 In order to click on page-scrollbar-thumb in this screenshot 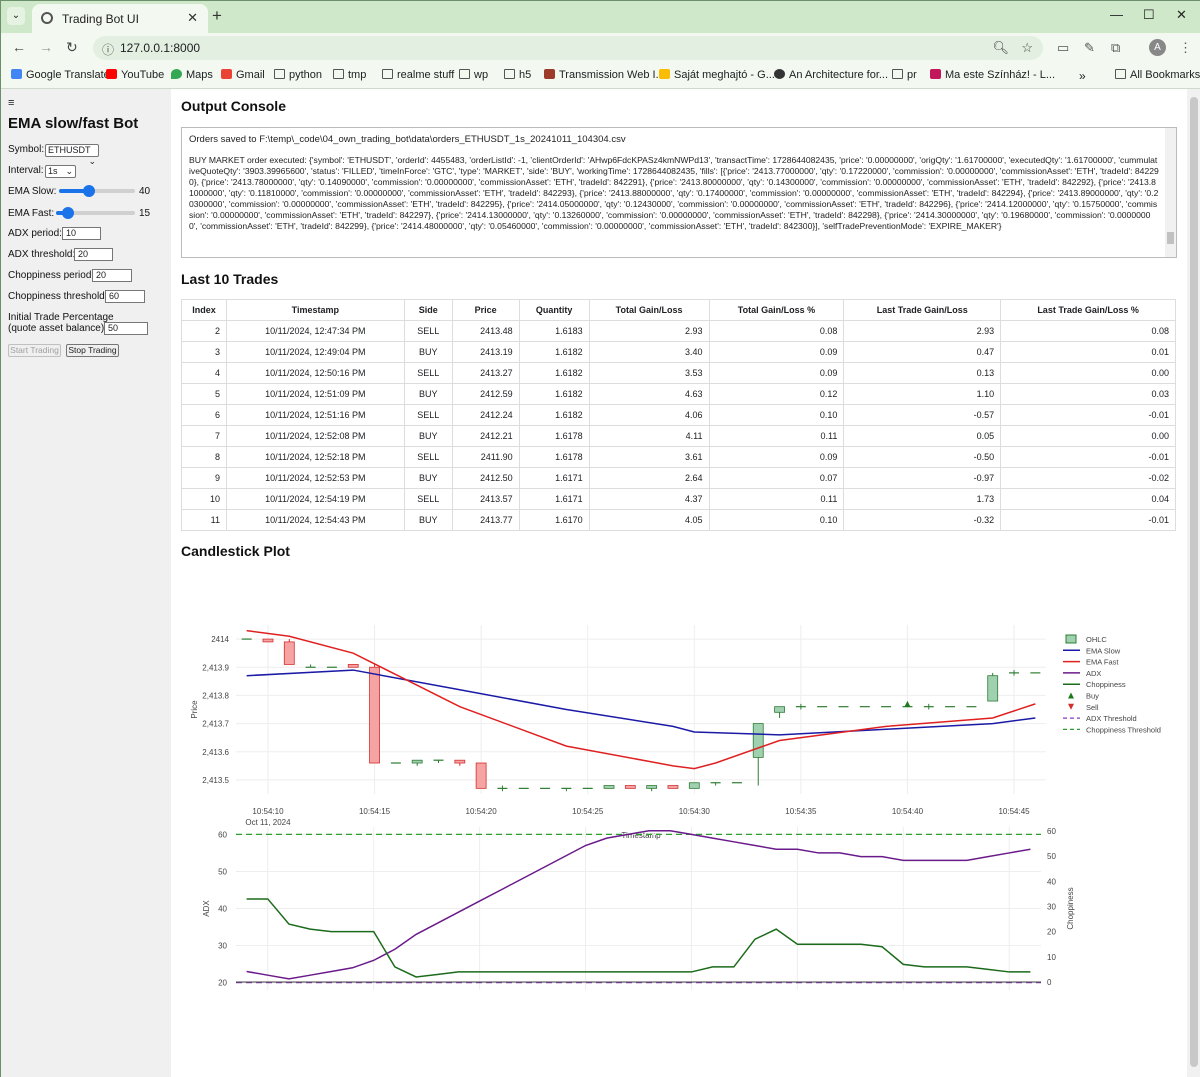, I will do `click(1194, 582)`.